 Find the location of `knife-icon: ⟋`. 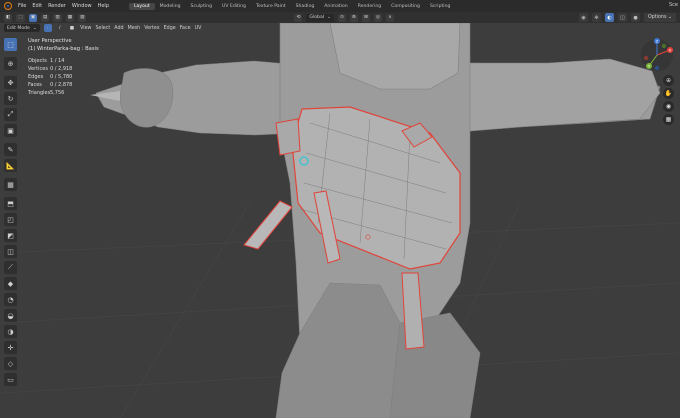

knife-icon: ⟋ is located at coordinates (10, 267).